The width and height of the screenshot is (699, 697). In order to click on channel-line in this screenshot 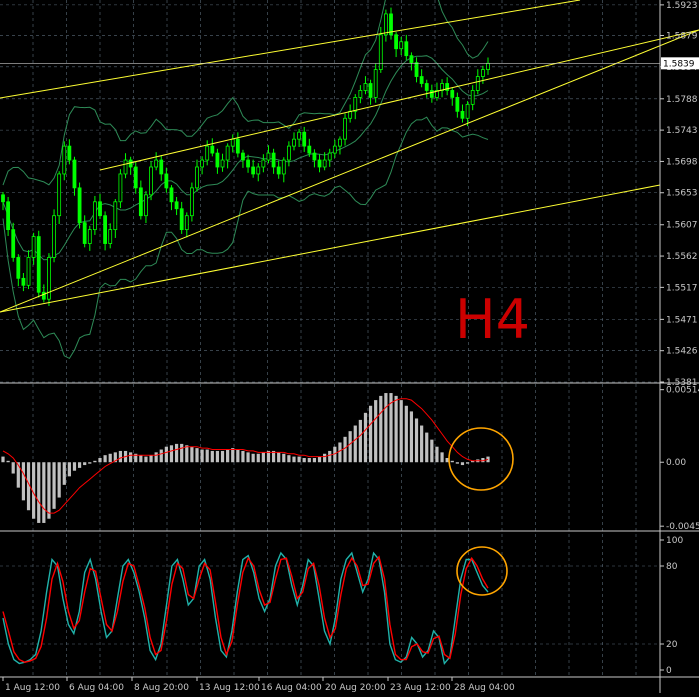, I will do `click(290, 49)`.